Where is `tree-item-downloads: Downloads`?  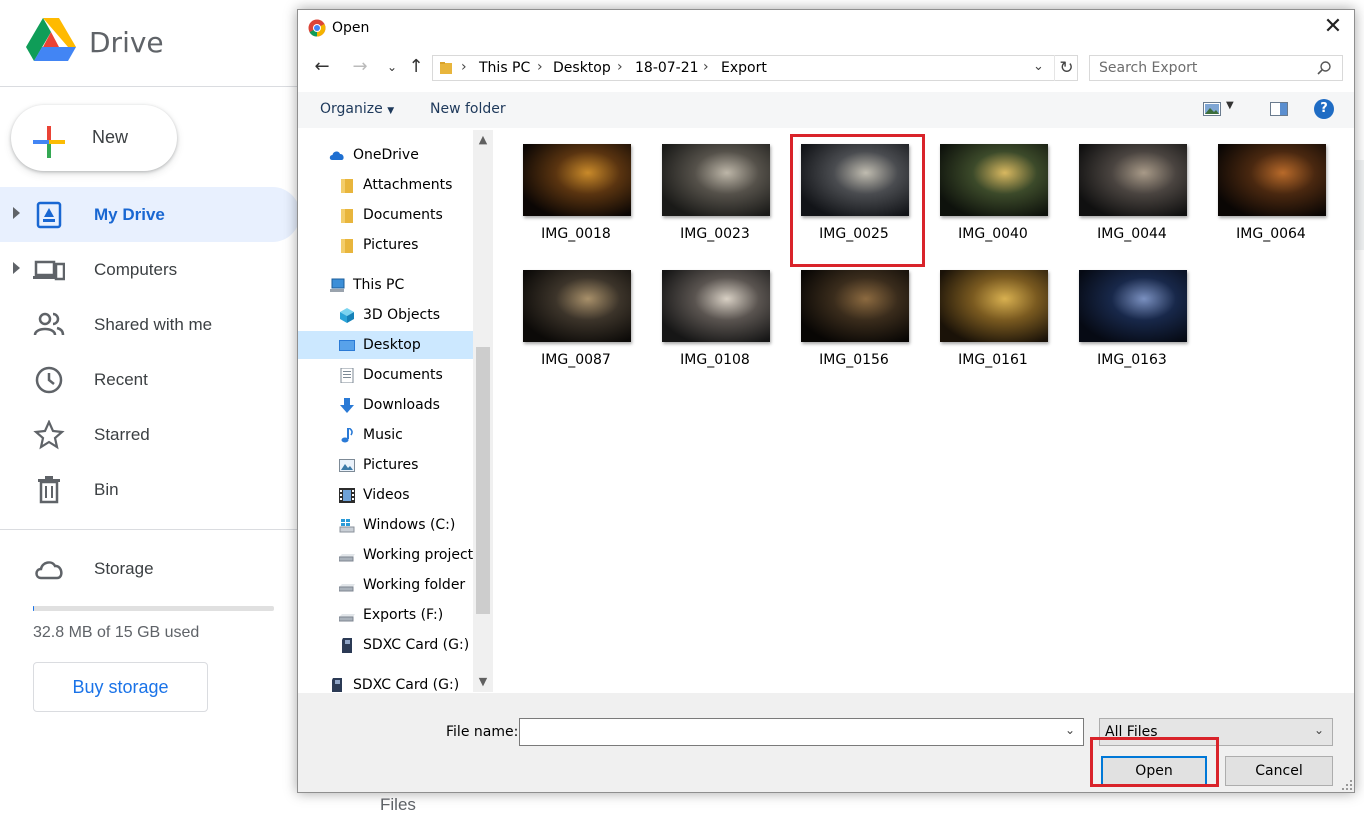 tree-item-downloads: Downloads is located at coordinates (385, 405).